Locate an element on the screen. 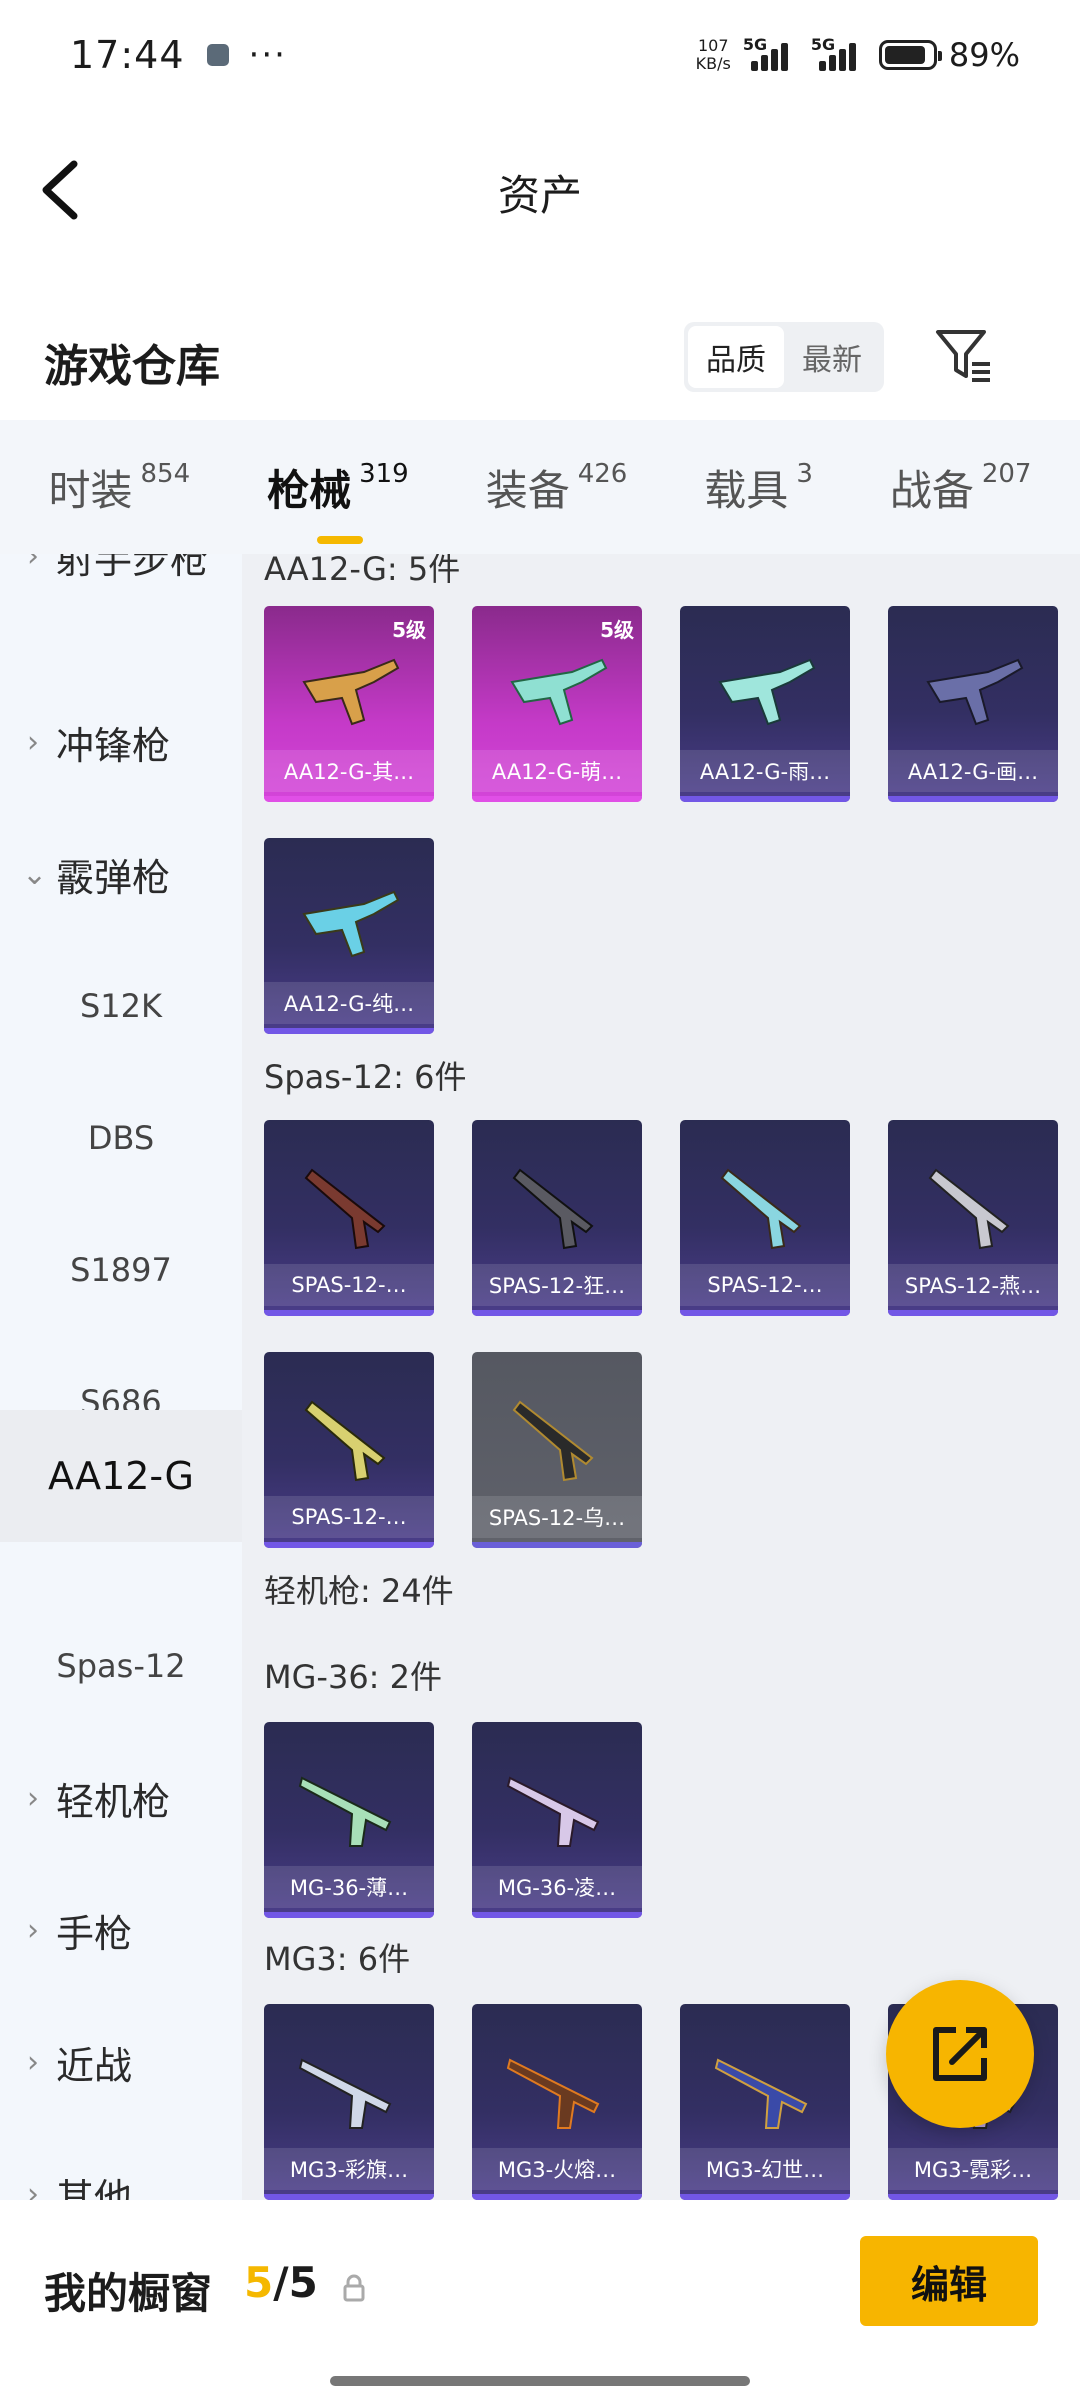 The height and width of the screenshot is (2400, 1080). sidebar-item-other: › 其他 is located at coordinates (121, 2167).